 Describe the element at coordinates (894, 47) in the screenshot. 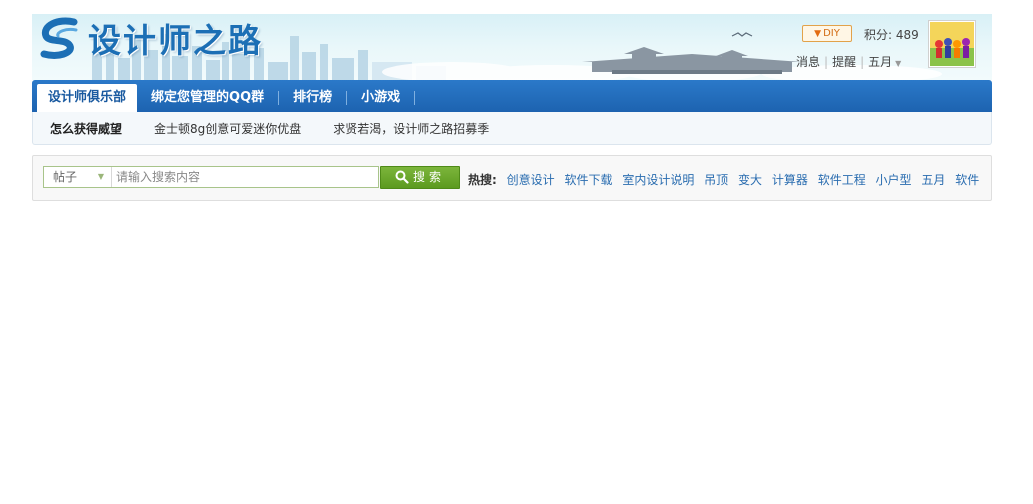

I see `user-panel: ▼ DIY 积分: 489 消息 | 提醒 | 五月 ▼` at that location.